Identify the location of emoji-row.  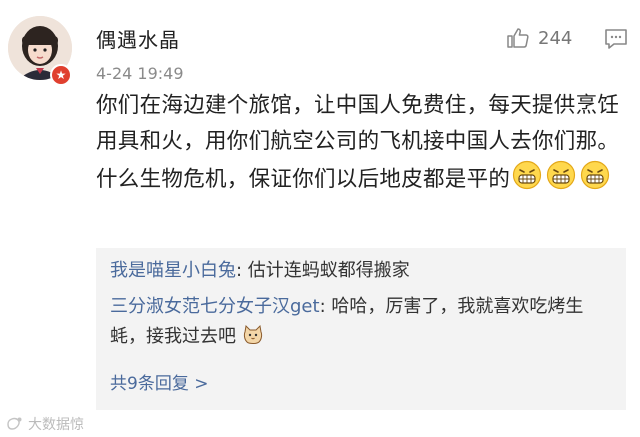
(561, 175).